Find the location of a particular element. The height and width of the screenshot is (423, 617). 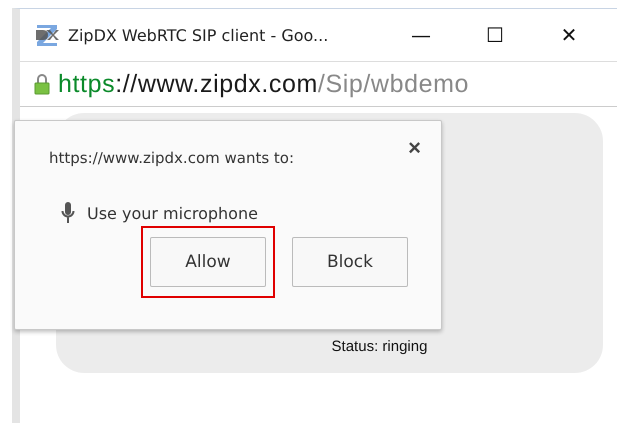

popup-button: Allow is located at coordinates (208, 262).